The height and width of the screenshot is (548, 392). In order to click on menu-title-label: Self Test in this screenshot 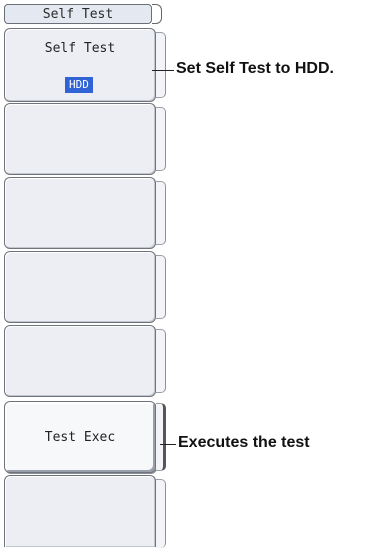, I will do `click(78, 14)`.